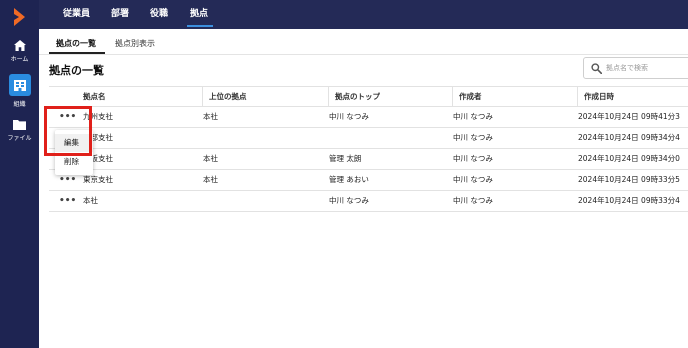 The width and height of the screenshot is (688, 348). I want to click on folder-icon, so click(19, 125).